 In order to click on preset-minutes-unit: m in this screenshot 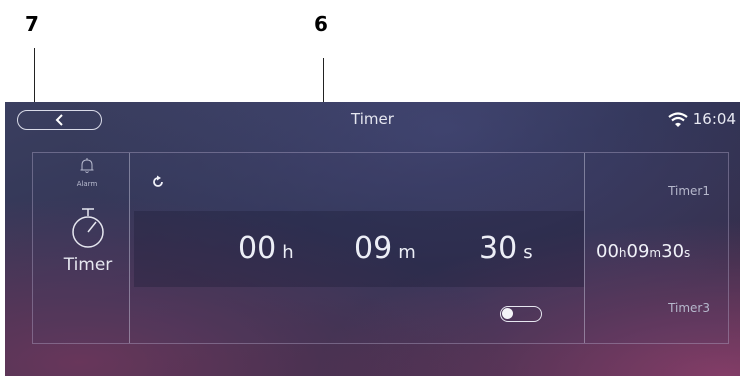, I will do `click(655, 253)`.